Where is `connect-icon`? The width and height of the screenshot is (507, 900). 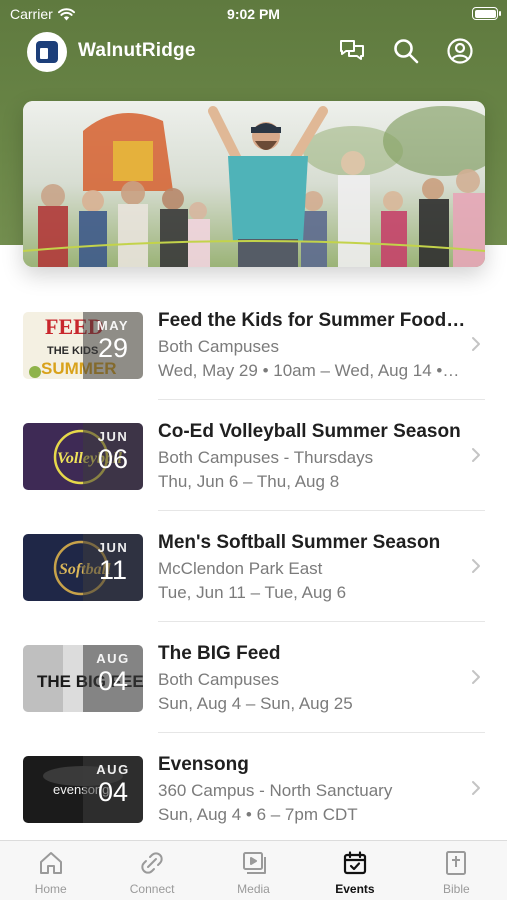 connect-icon is located at coordinates (152, 863).